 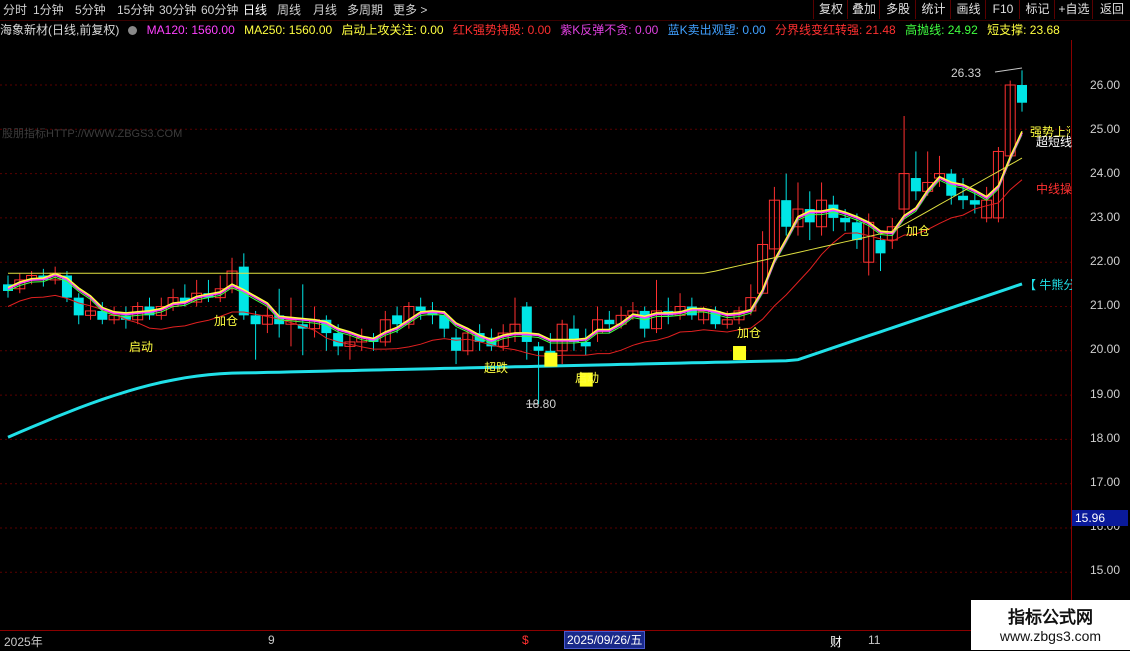 I want to click on date-year: 2025年, so click(x=23, y=642).